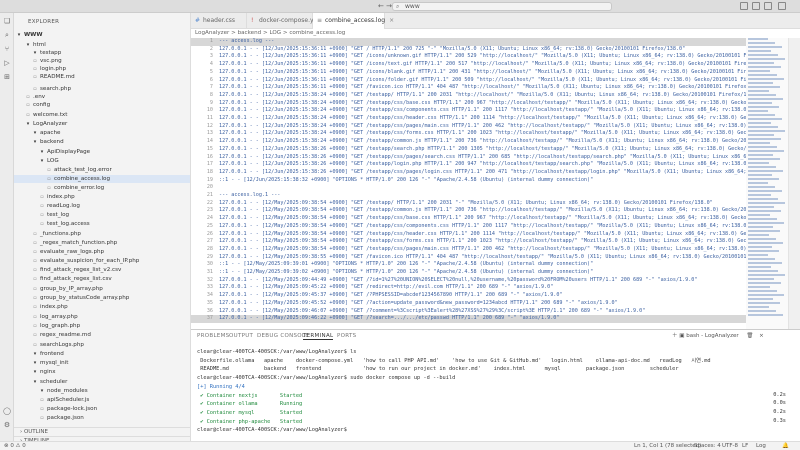  Describe the element at coordinates (102, 105) in the screenshot. I see `tree-item: ▫ config` at that location.